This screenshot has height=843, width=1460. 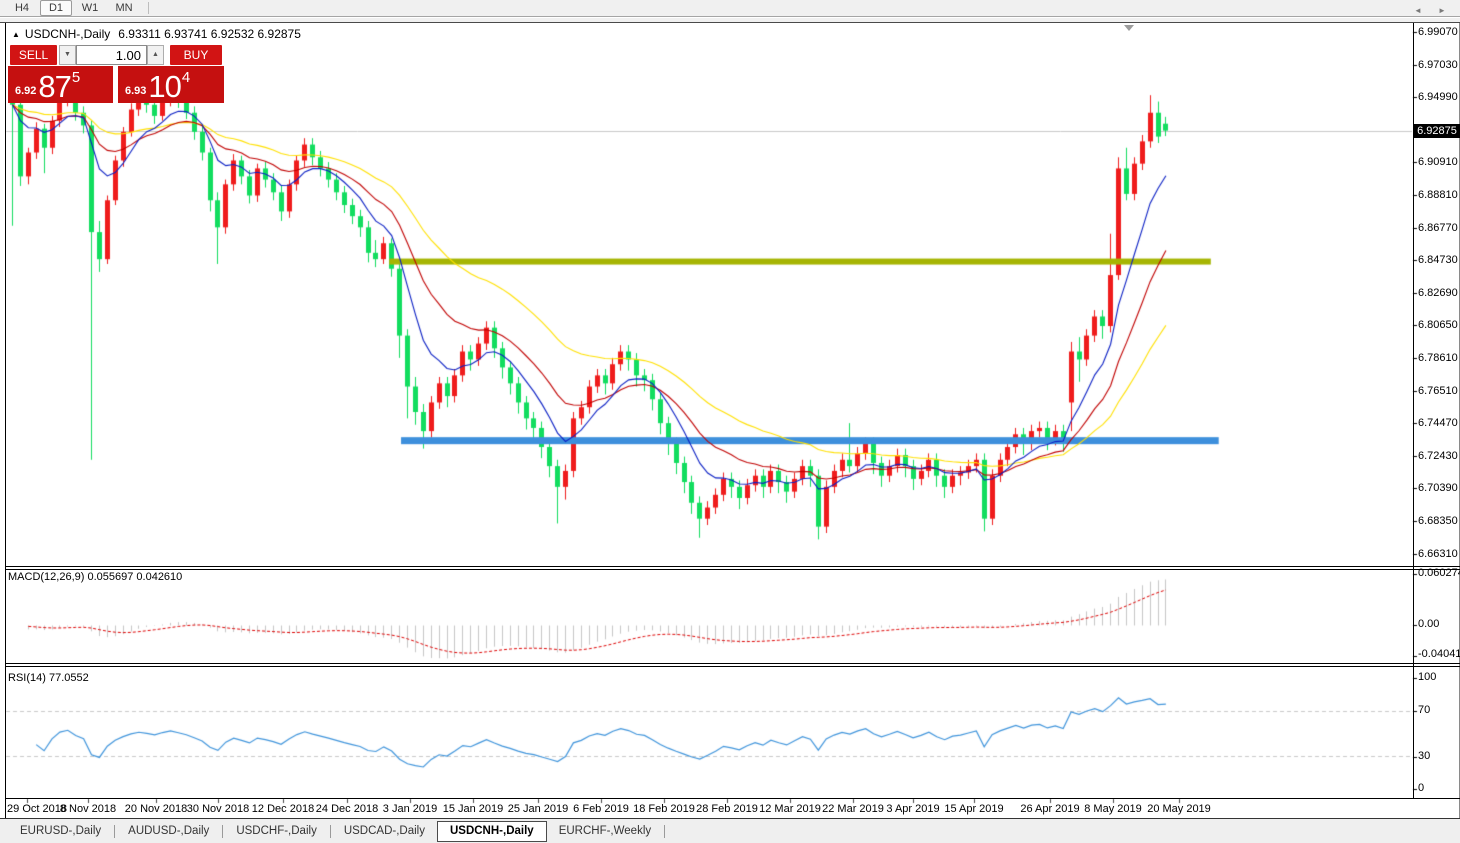 I want to click on date-label: 3 Apr 2019, so click(x=913, y=809).